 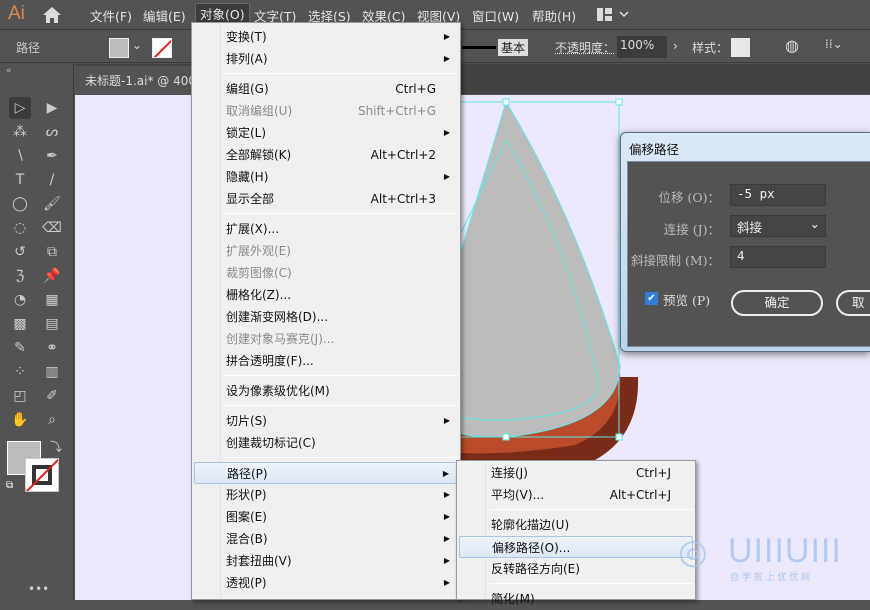 What do you see at coordinates (326, 199) in the screenshot?
I see `menu-item: 显示全部 Alt+Ctrl+3` at bounding box center [326, 199].